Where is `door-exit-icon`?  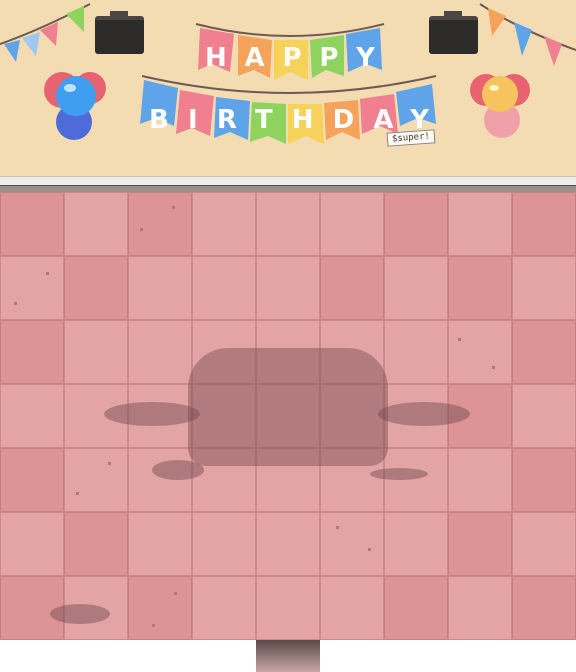 door-exit-icon is located at coordinates (288, 656).